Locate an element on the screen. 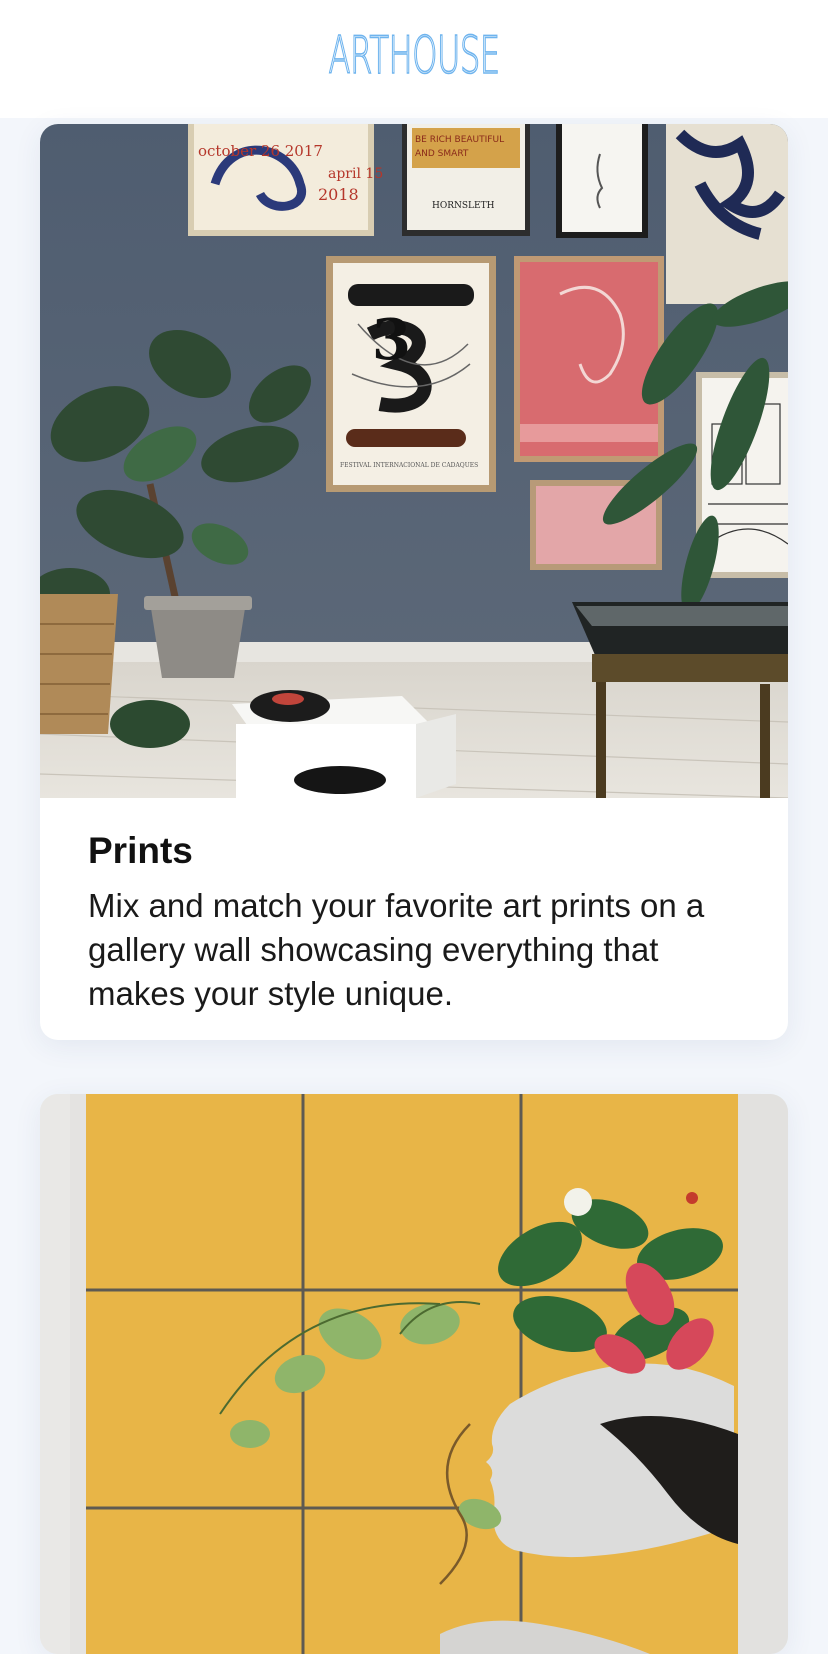 This screenshot has height=1654, width=828. print-text: april 15 is located at coordinates (355, 174).